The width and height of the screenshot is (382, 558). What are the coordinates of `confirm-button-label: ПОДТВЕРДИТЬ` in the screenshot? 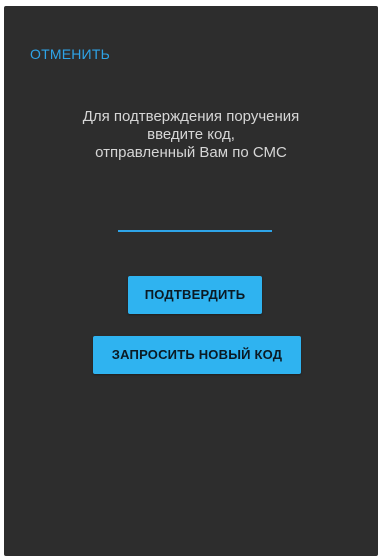 It's located at (195, 294).